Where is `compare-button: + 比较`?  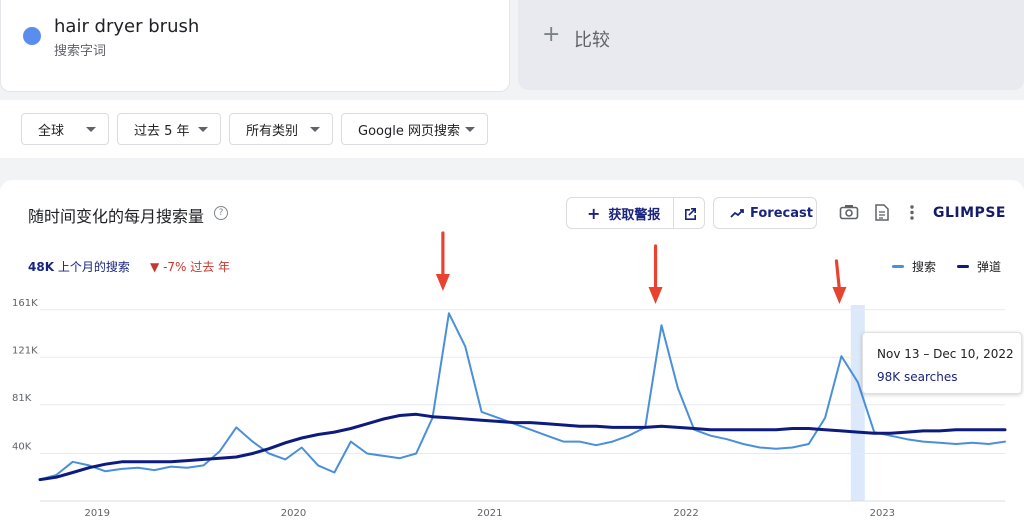 compare-button: + 比较 is located at coordinates (771, 45).